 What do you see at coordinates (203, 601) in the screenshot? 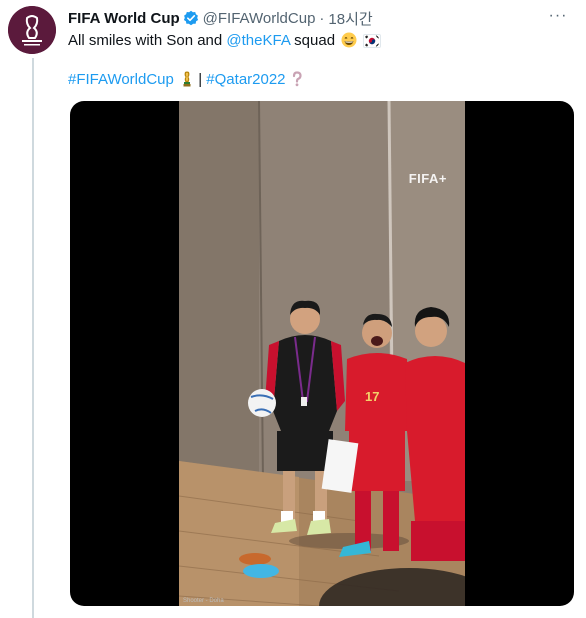
I see `video-caption: Shooter - Doha` at bounding box center [203, 601].